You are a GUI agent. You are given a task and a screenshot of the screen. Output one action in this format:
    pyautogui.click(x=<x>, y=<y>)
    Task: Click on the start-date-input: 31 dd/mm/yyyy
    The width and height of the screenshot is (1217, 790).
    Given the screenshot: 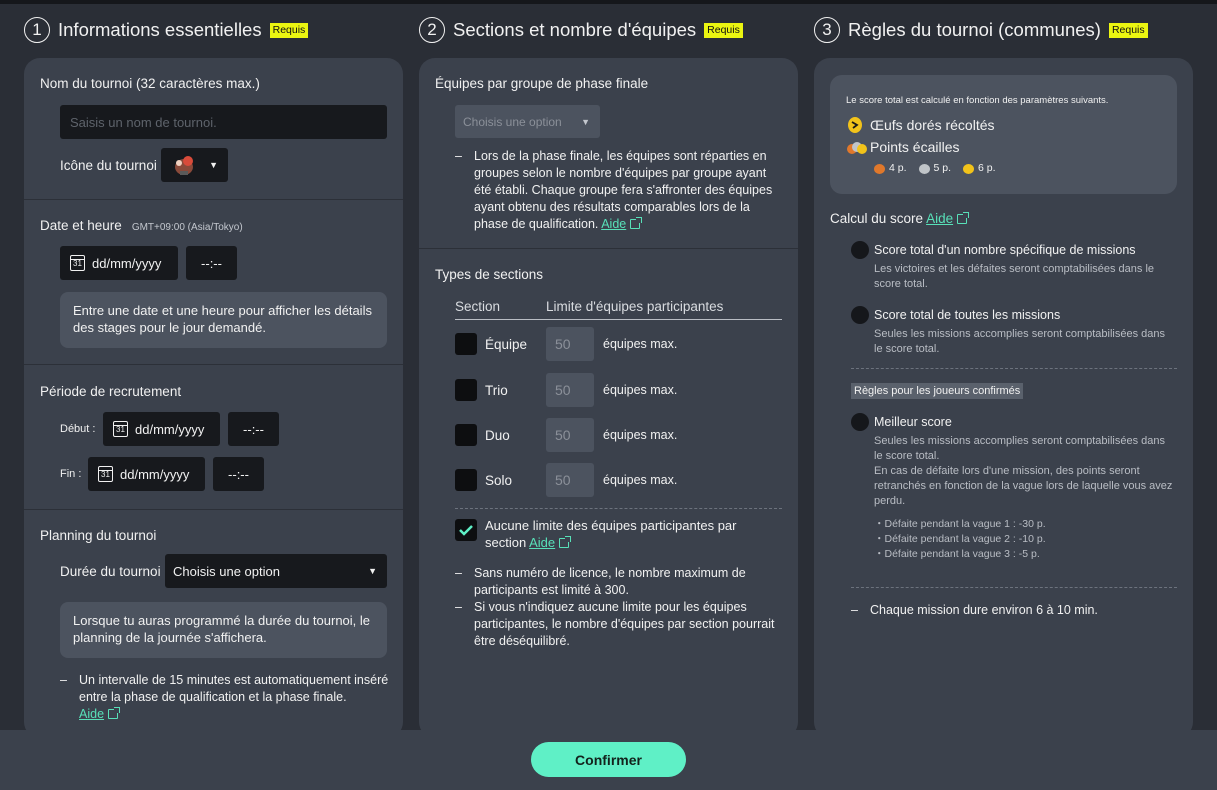 What is the action you would take?
    pyautogui.click(x=161, y=429)
    